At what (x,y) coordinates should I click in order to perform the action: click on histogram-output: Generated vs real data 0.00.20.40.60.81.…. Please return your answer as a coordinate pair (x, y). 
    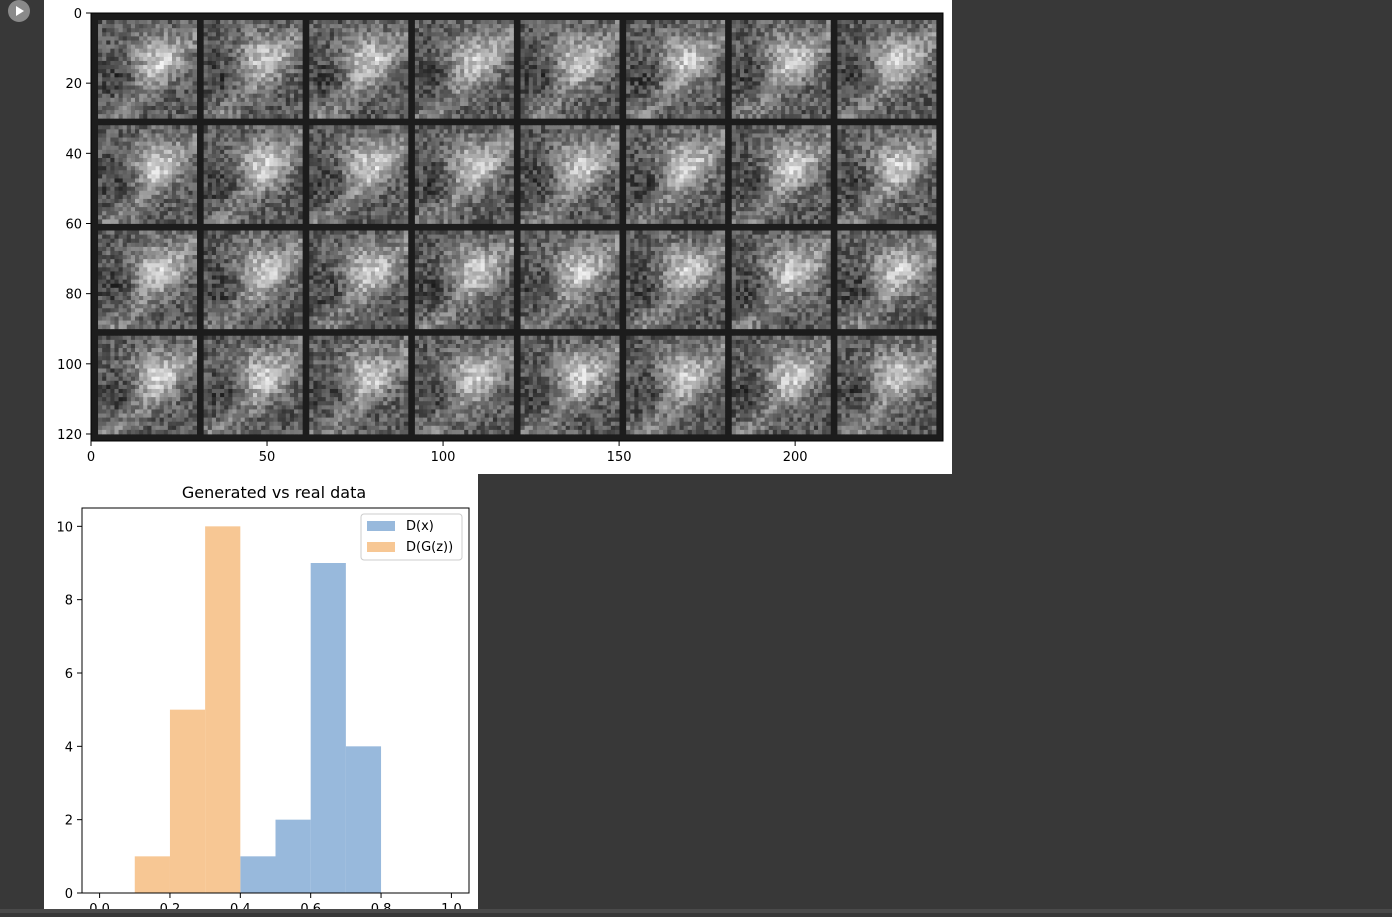
    Looking at the image, I should click on (261, 693).